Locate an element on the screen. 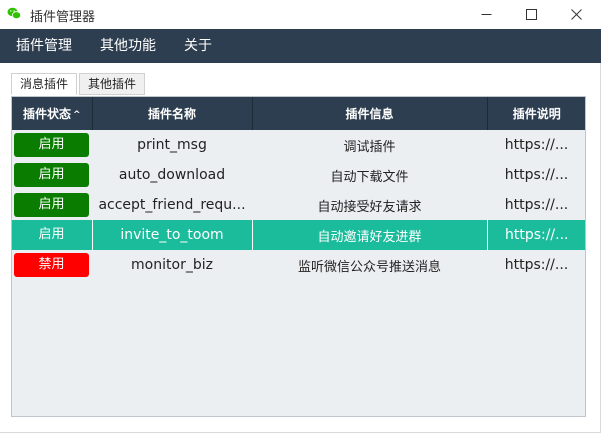 This screenshot has height=433, width=601. close-icon is located at coordinates (576, 14).